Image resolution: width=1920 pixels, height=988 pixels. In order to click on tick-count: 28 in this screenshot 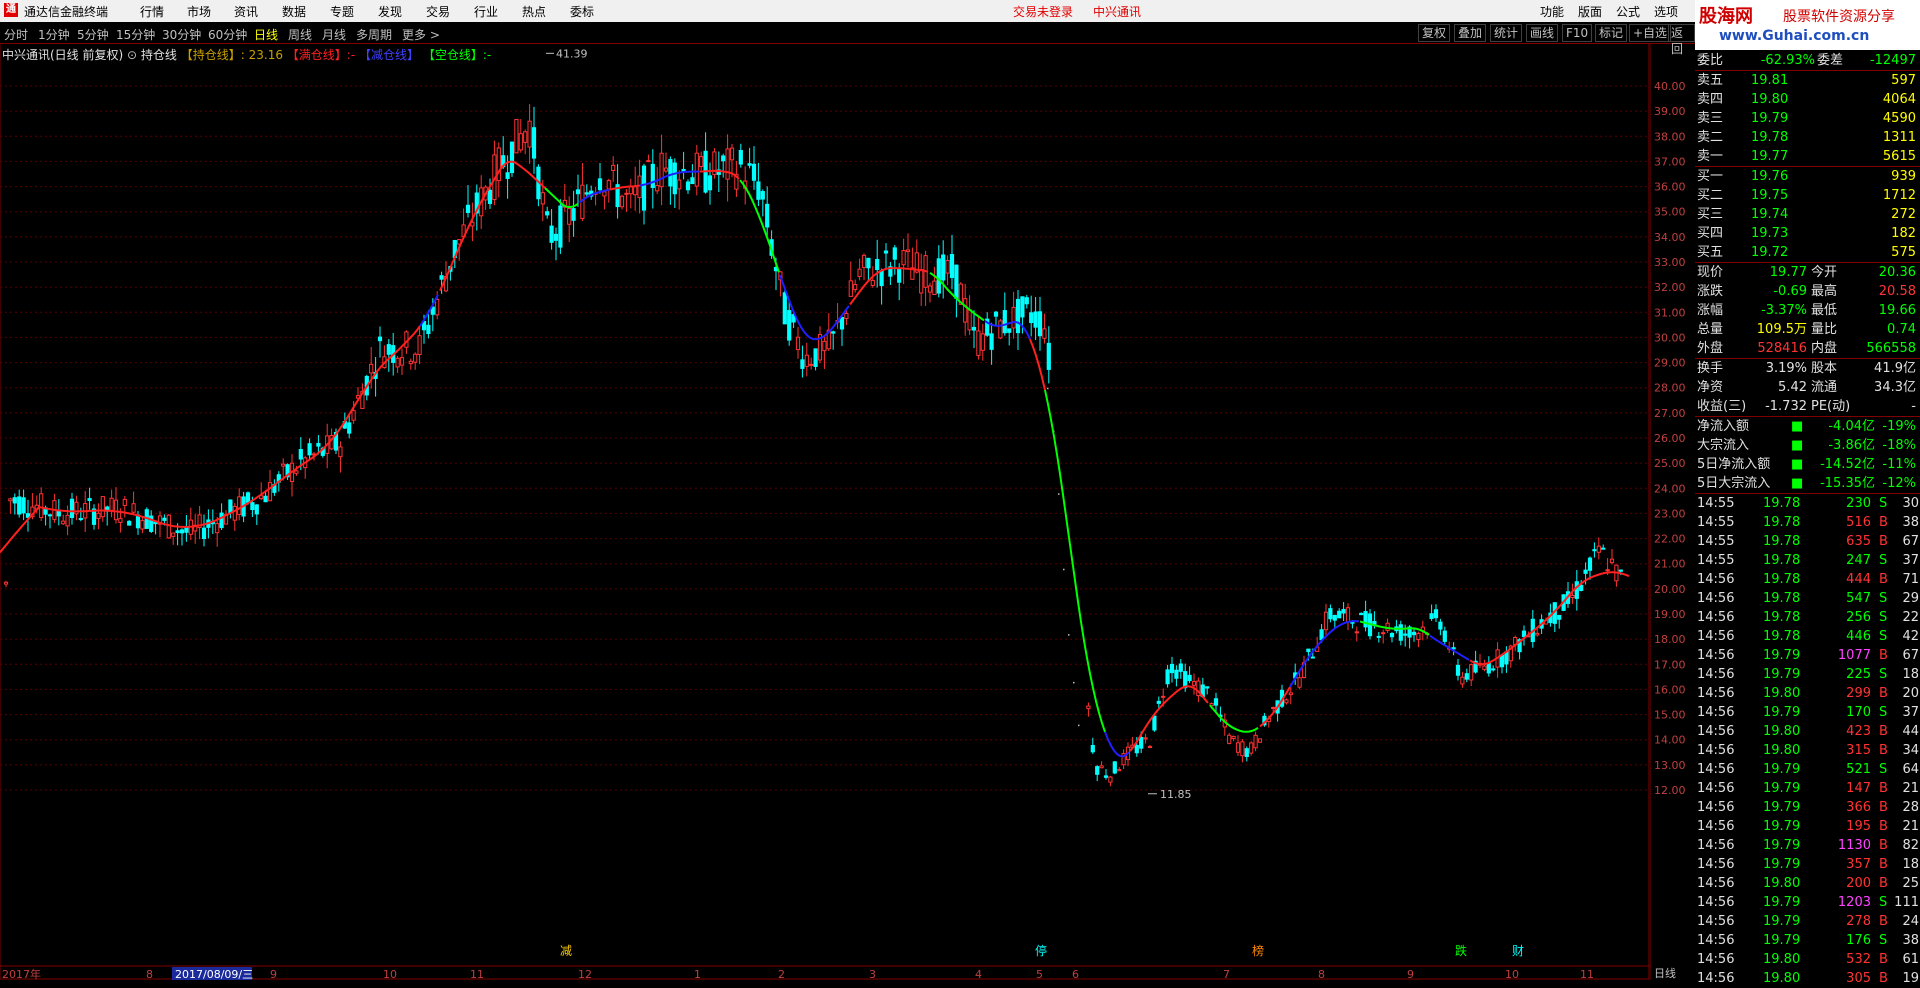, I will do `click(1910, 807)`.